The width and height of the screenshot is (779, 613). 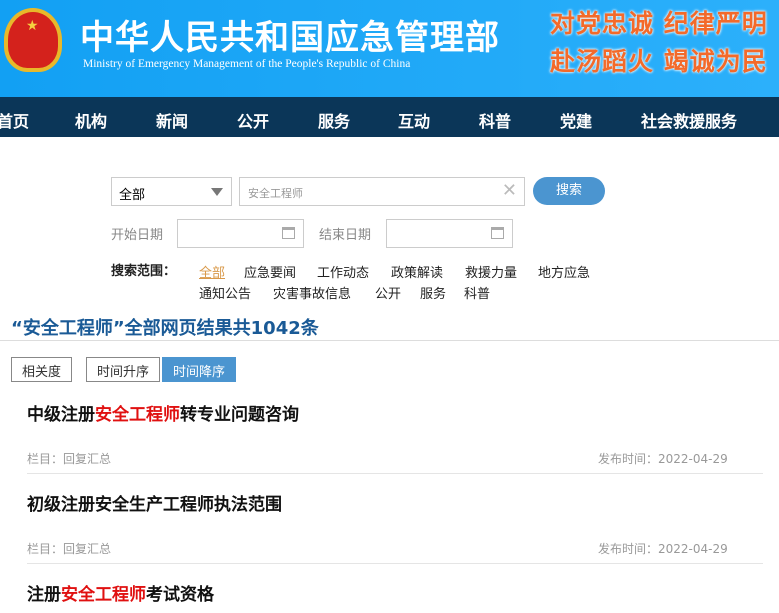 What do you see at coordinates (417, 271) in the screenshot?
I see `range-item: 政策解读` at bounding box center [417, 271].